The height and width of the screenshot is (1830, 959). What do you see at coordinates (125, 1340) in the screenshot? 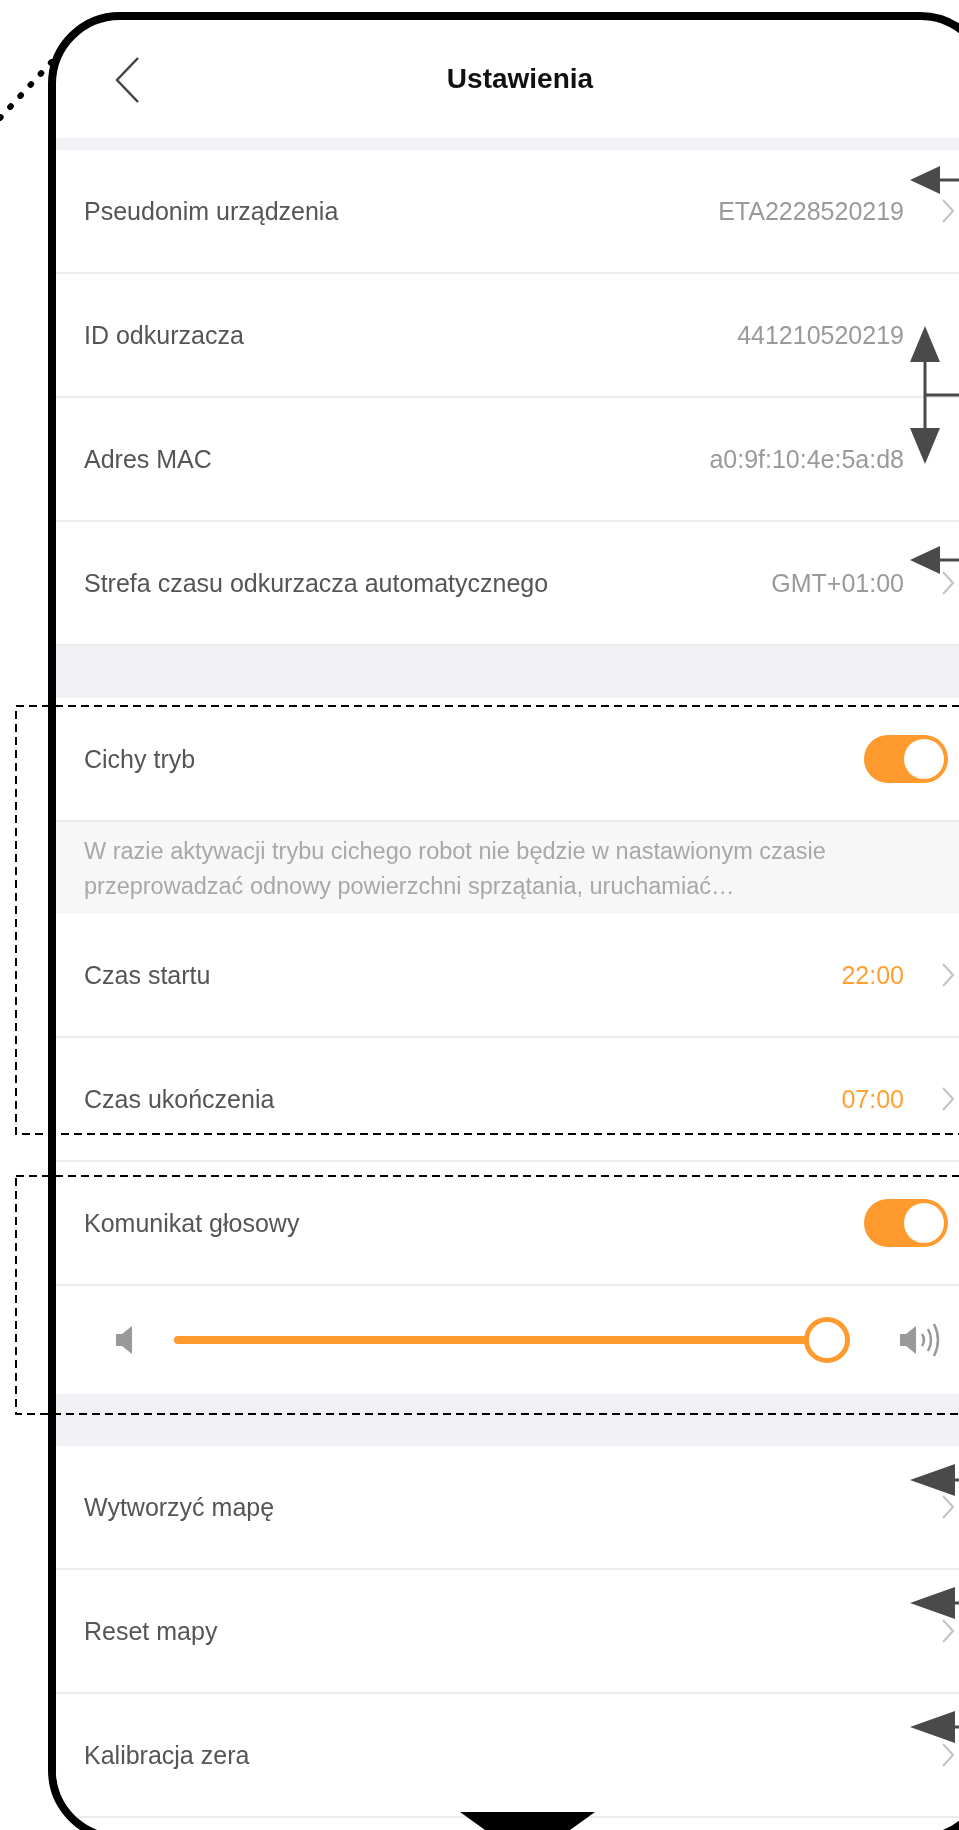
I see `volume-mute-icon` at bounding box center [125, 1340].